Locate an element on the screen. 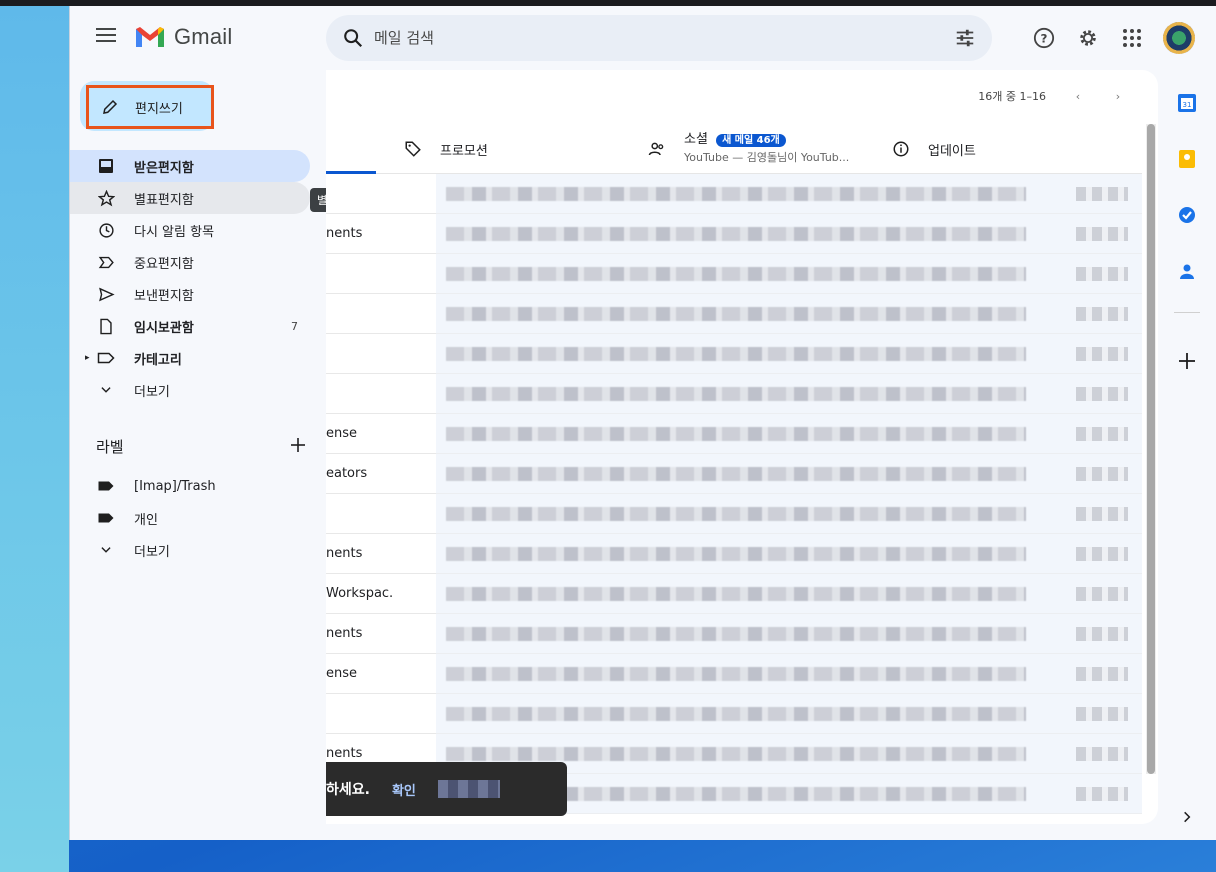 This screenshot has width=1216, height=872. label-item-imap-trash: [Imap]/Trash is located at coordinates (190, 486).